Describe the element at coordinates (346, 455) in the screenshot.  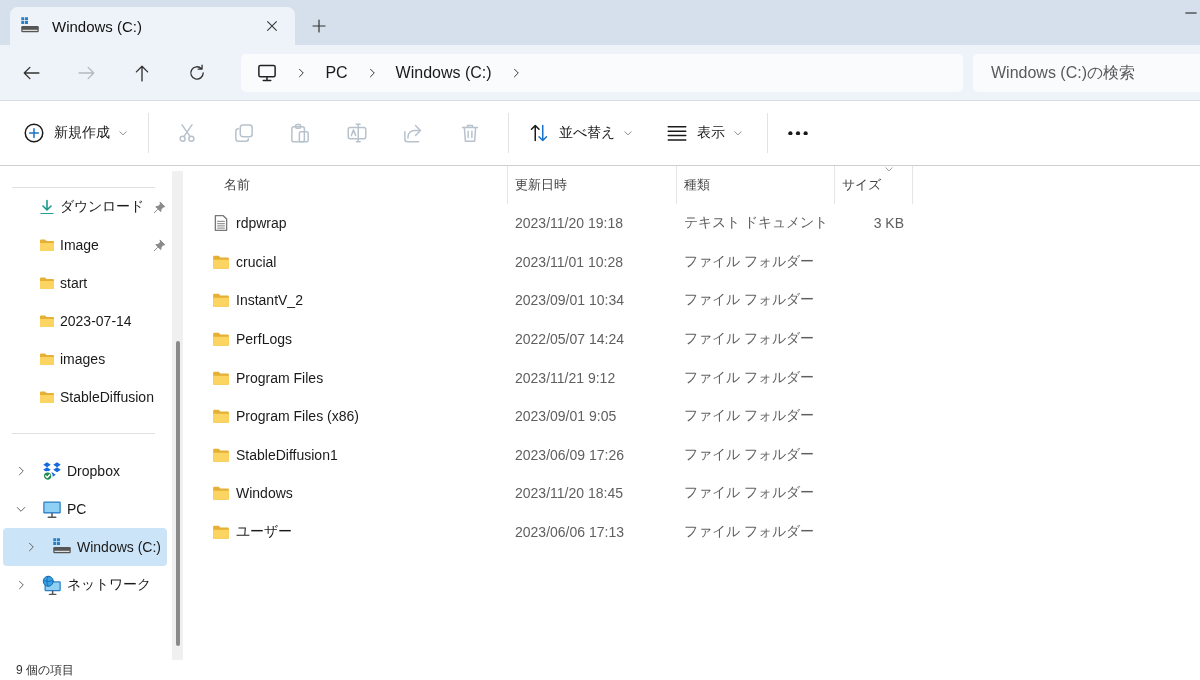
I see `file-name: StableDiffusion1` at that location.